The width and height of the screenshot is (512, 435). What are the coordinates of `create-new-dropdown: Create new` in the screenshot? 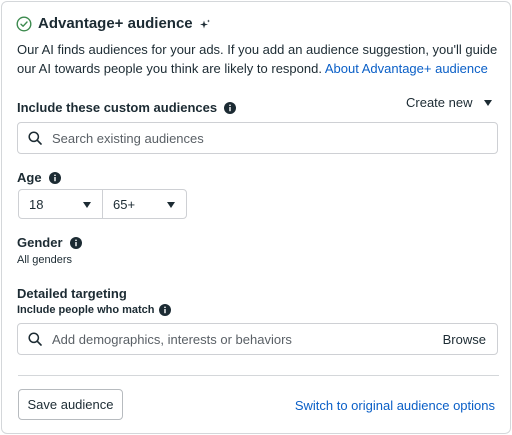 It's located at (449, 102).